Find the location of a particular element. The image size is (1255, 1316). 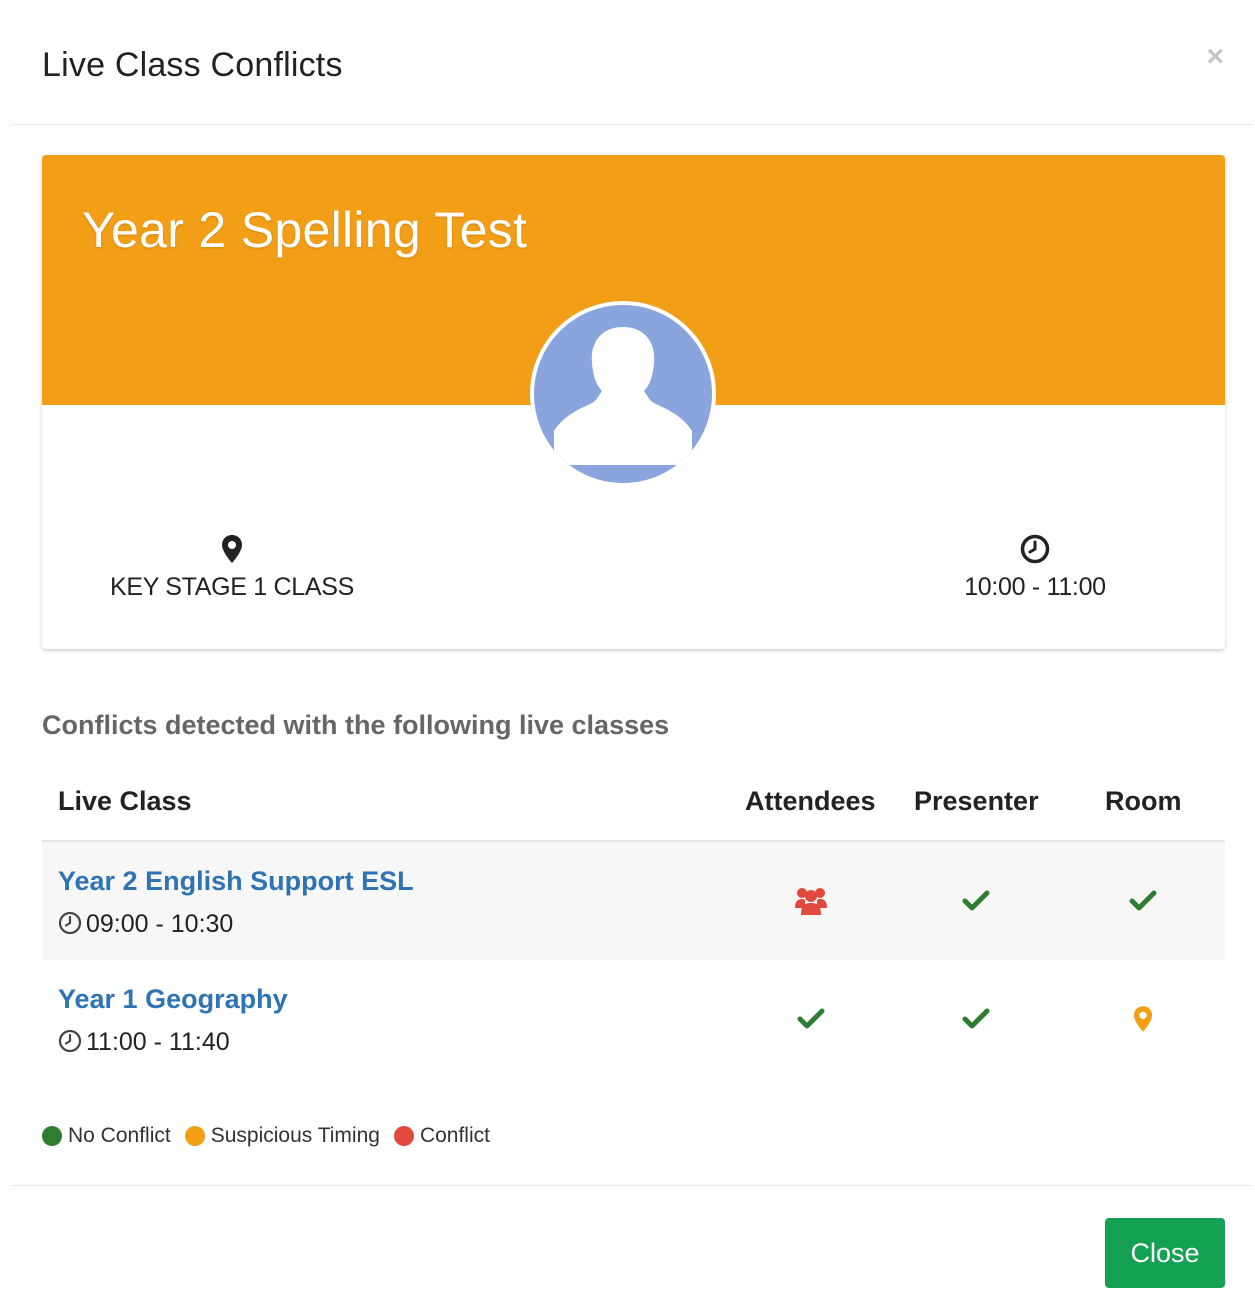

header-divider is located at coordinates (632, 124).